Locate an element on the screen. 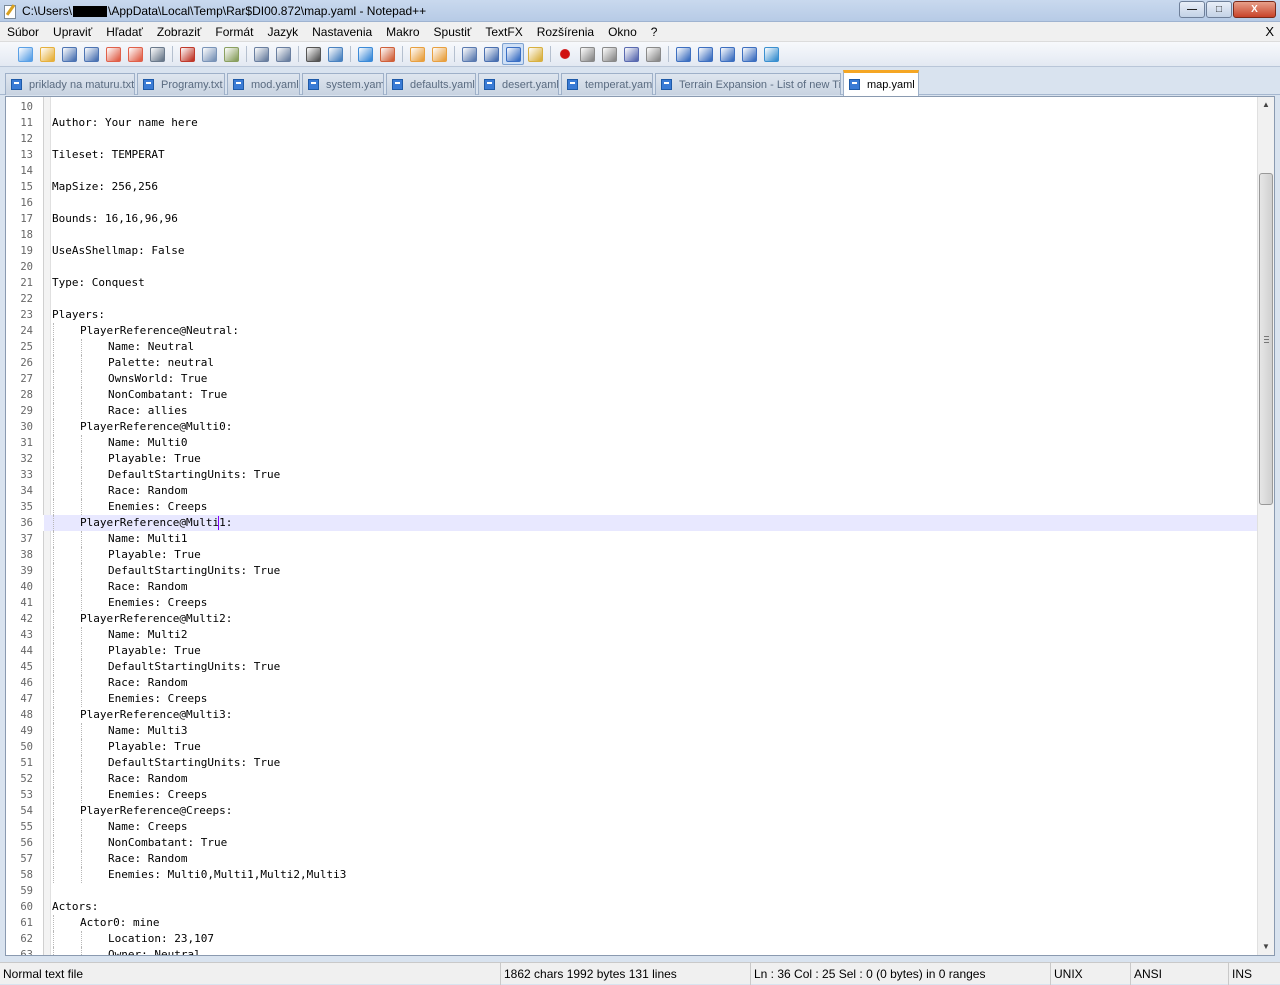 The width and height of the screenshot is (1280, 985). code-line: 33 DefaultStartingUnits: True is located at coordinates (632, 475).